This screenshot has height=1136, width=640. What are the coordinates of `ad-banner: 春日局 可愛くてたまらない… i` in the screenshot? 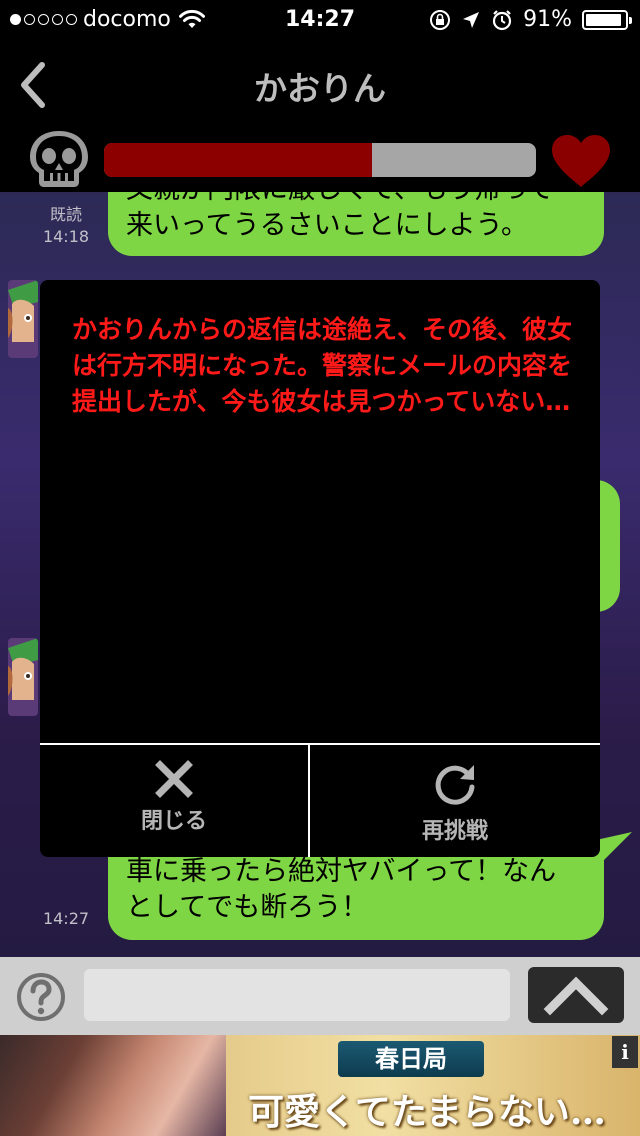 It's located at (320, 1085).